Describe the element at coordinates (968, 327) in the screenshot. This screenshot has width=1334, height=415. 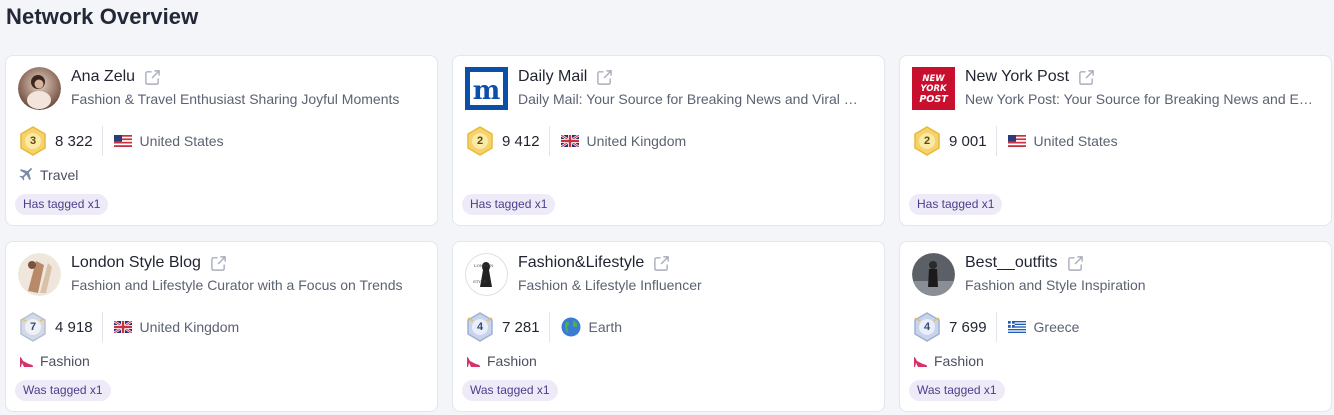
I see `follower-count: 7 699` at that location.